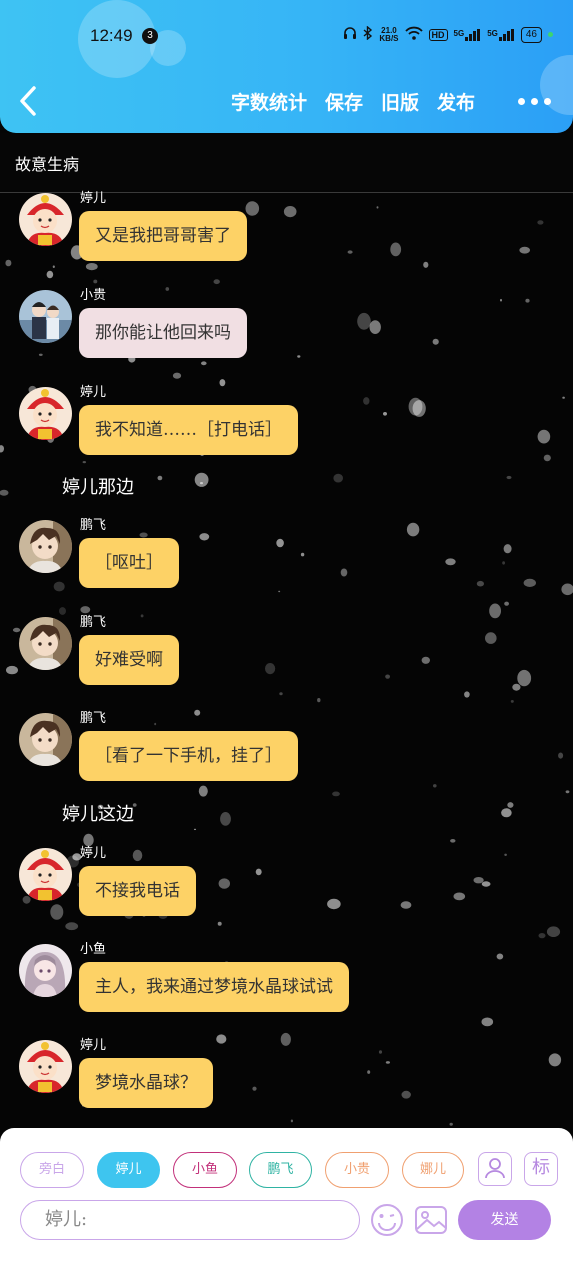 The width and height of the screenshot is (573, 1280). I want to click on message-bubble: 主人，我来通过梦境水晶球试试, so click(214, 987).